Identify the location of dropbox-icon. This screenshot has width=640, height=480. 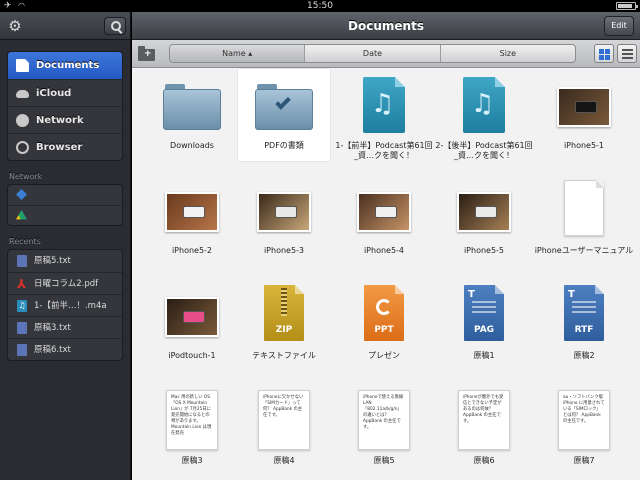
(21, 194).